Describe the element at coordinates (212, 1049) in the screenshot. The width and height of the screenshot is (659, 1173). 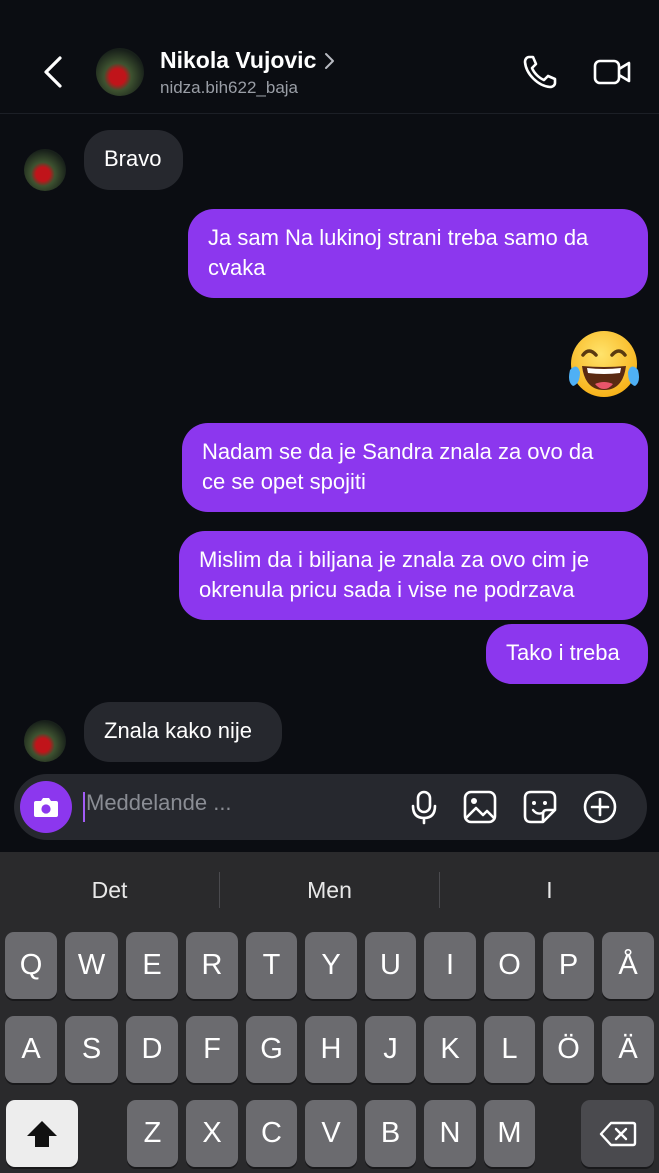
I see `key: F` at that location.